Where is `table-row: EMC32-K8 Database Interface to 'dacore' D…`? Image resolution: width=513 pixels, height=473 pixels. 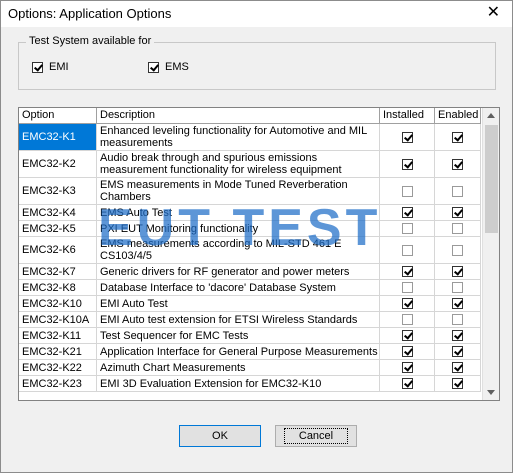 table-row: EMC32-K8 Database Interface to 'dacore' D… is located at coordinates (250, 288).